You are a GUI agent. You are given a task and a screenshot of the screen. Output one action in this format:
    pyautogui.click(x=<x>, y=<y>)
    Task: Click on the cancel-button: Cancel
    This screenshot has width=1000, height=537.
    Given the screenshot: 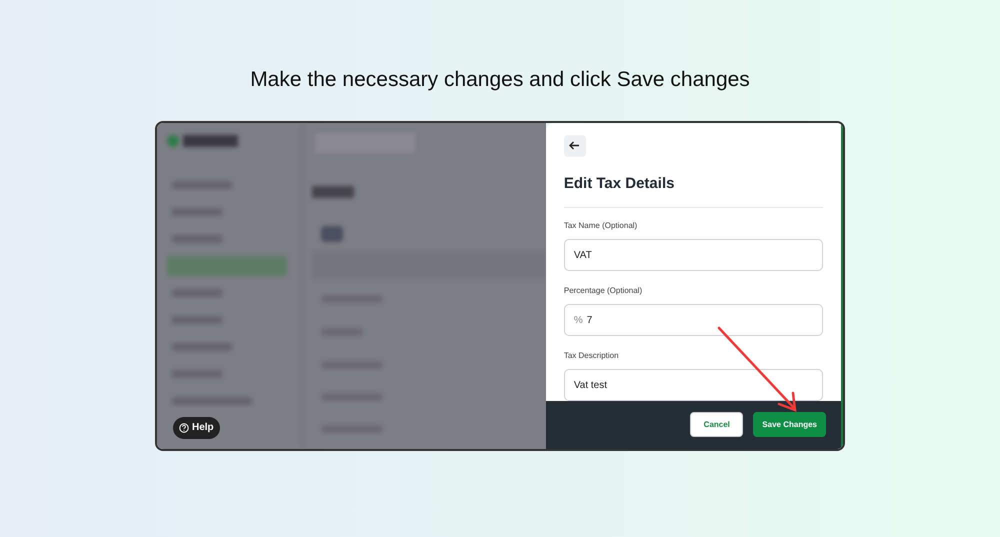 What is the action you would take?
    pyautogui.click(x=717, y=424)
    